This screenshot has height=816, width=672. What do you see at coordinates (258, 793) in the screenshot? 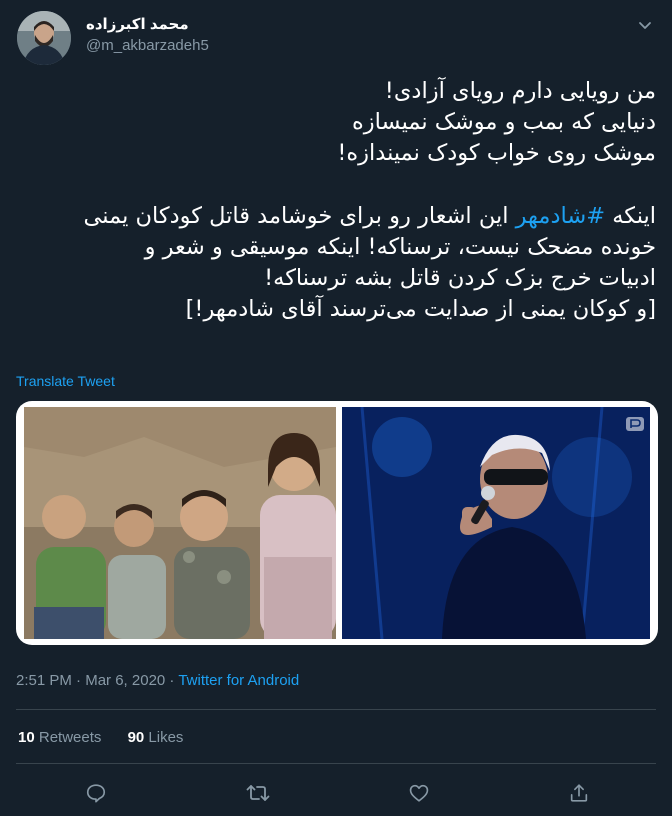
I see `retweet-icon` at bounding box center [258, 793].